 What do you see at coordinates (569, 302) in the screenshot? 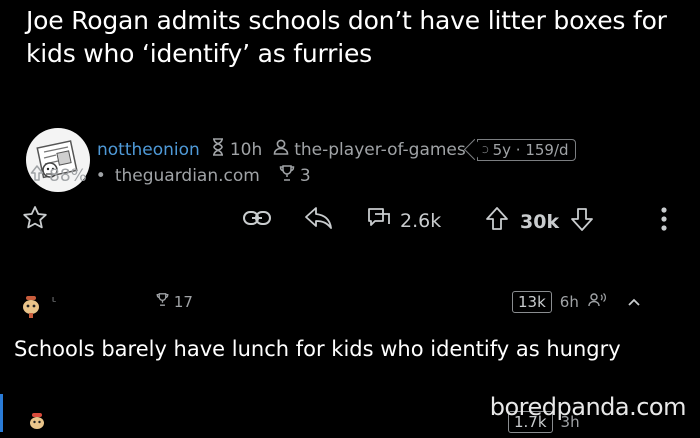
I see `comment-age: 6h` at bounding box center [569, 302].